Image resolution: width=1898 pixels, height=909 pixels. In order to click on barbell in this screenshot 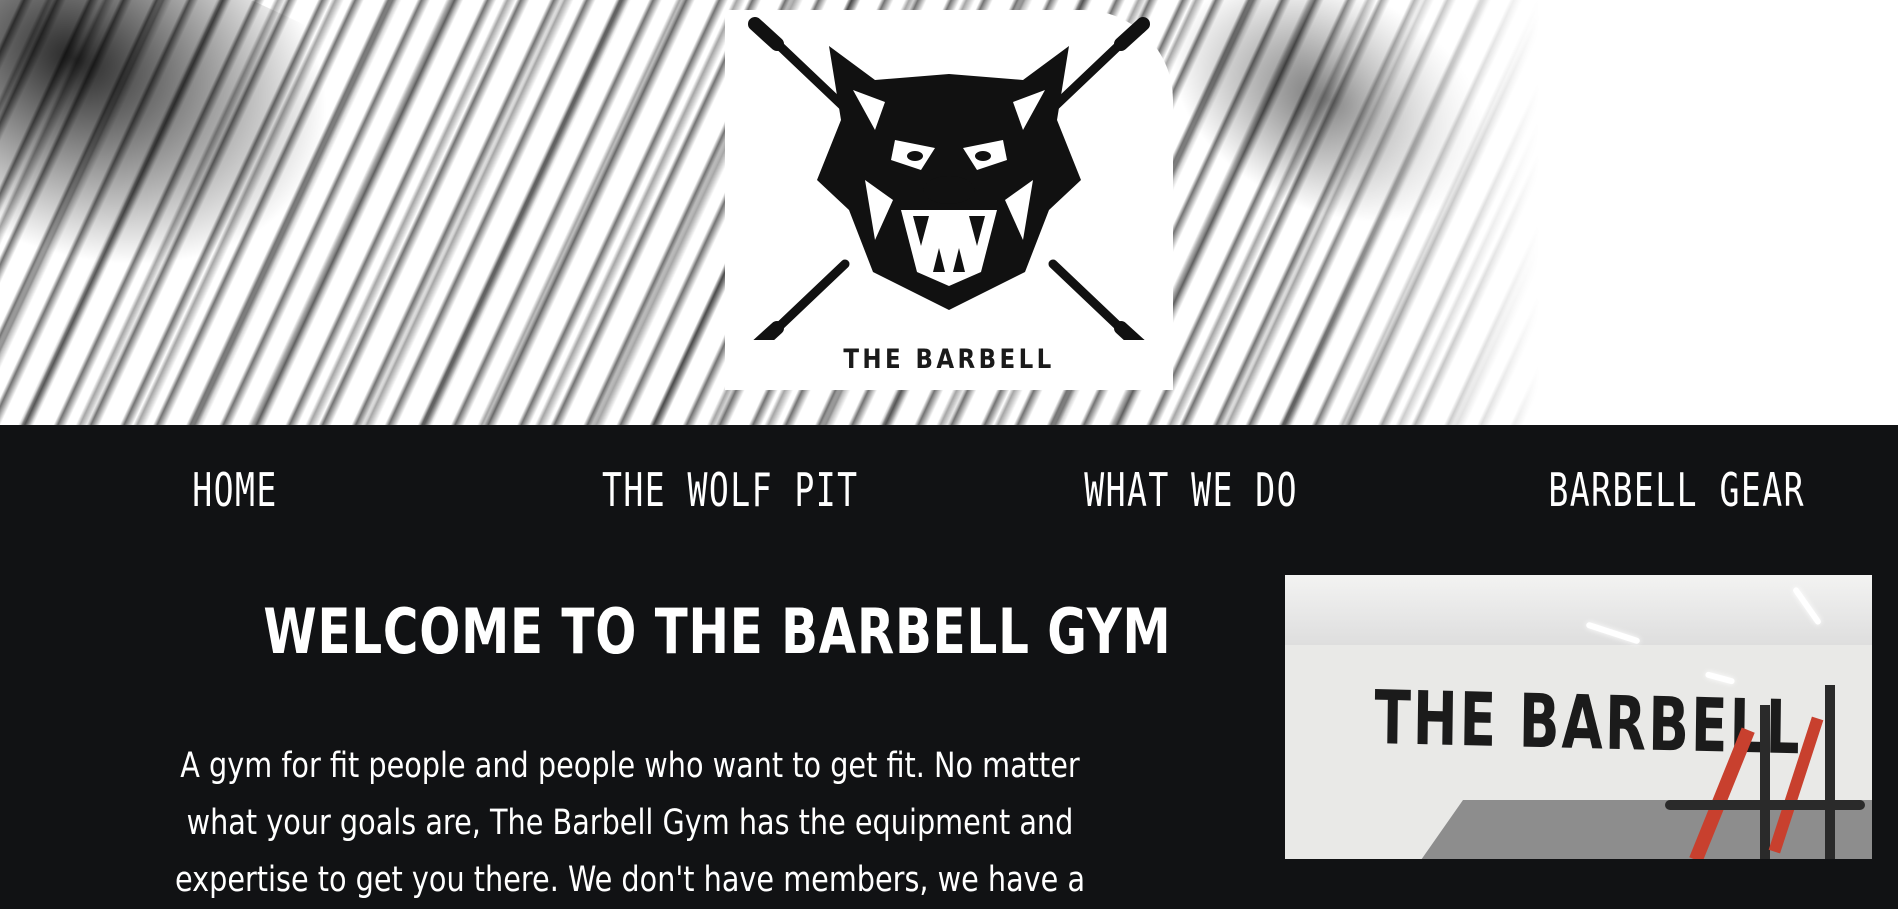, I will do `click(1765, 805)`.